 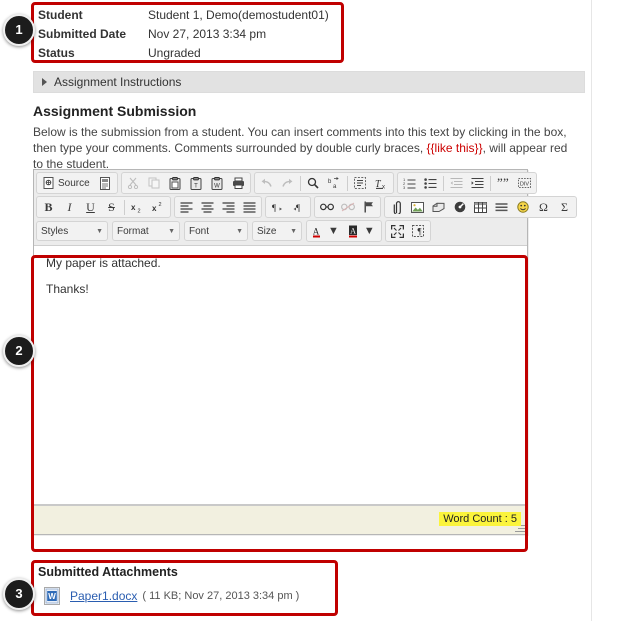 What do you see at coordinates (90, 207) in the screenshot?
I see `underline-button: U` at bounding box center [90, 207].